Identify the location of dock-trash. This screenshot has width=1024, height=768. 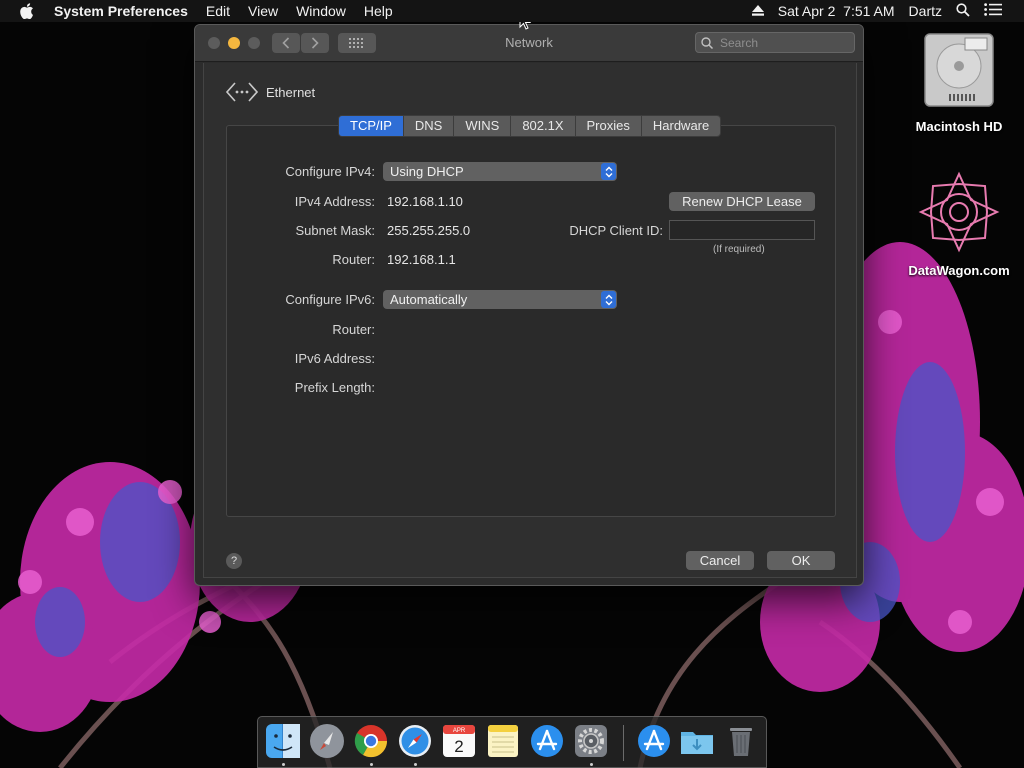
(741, 741).